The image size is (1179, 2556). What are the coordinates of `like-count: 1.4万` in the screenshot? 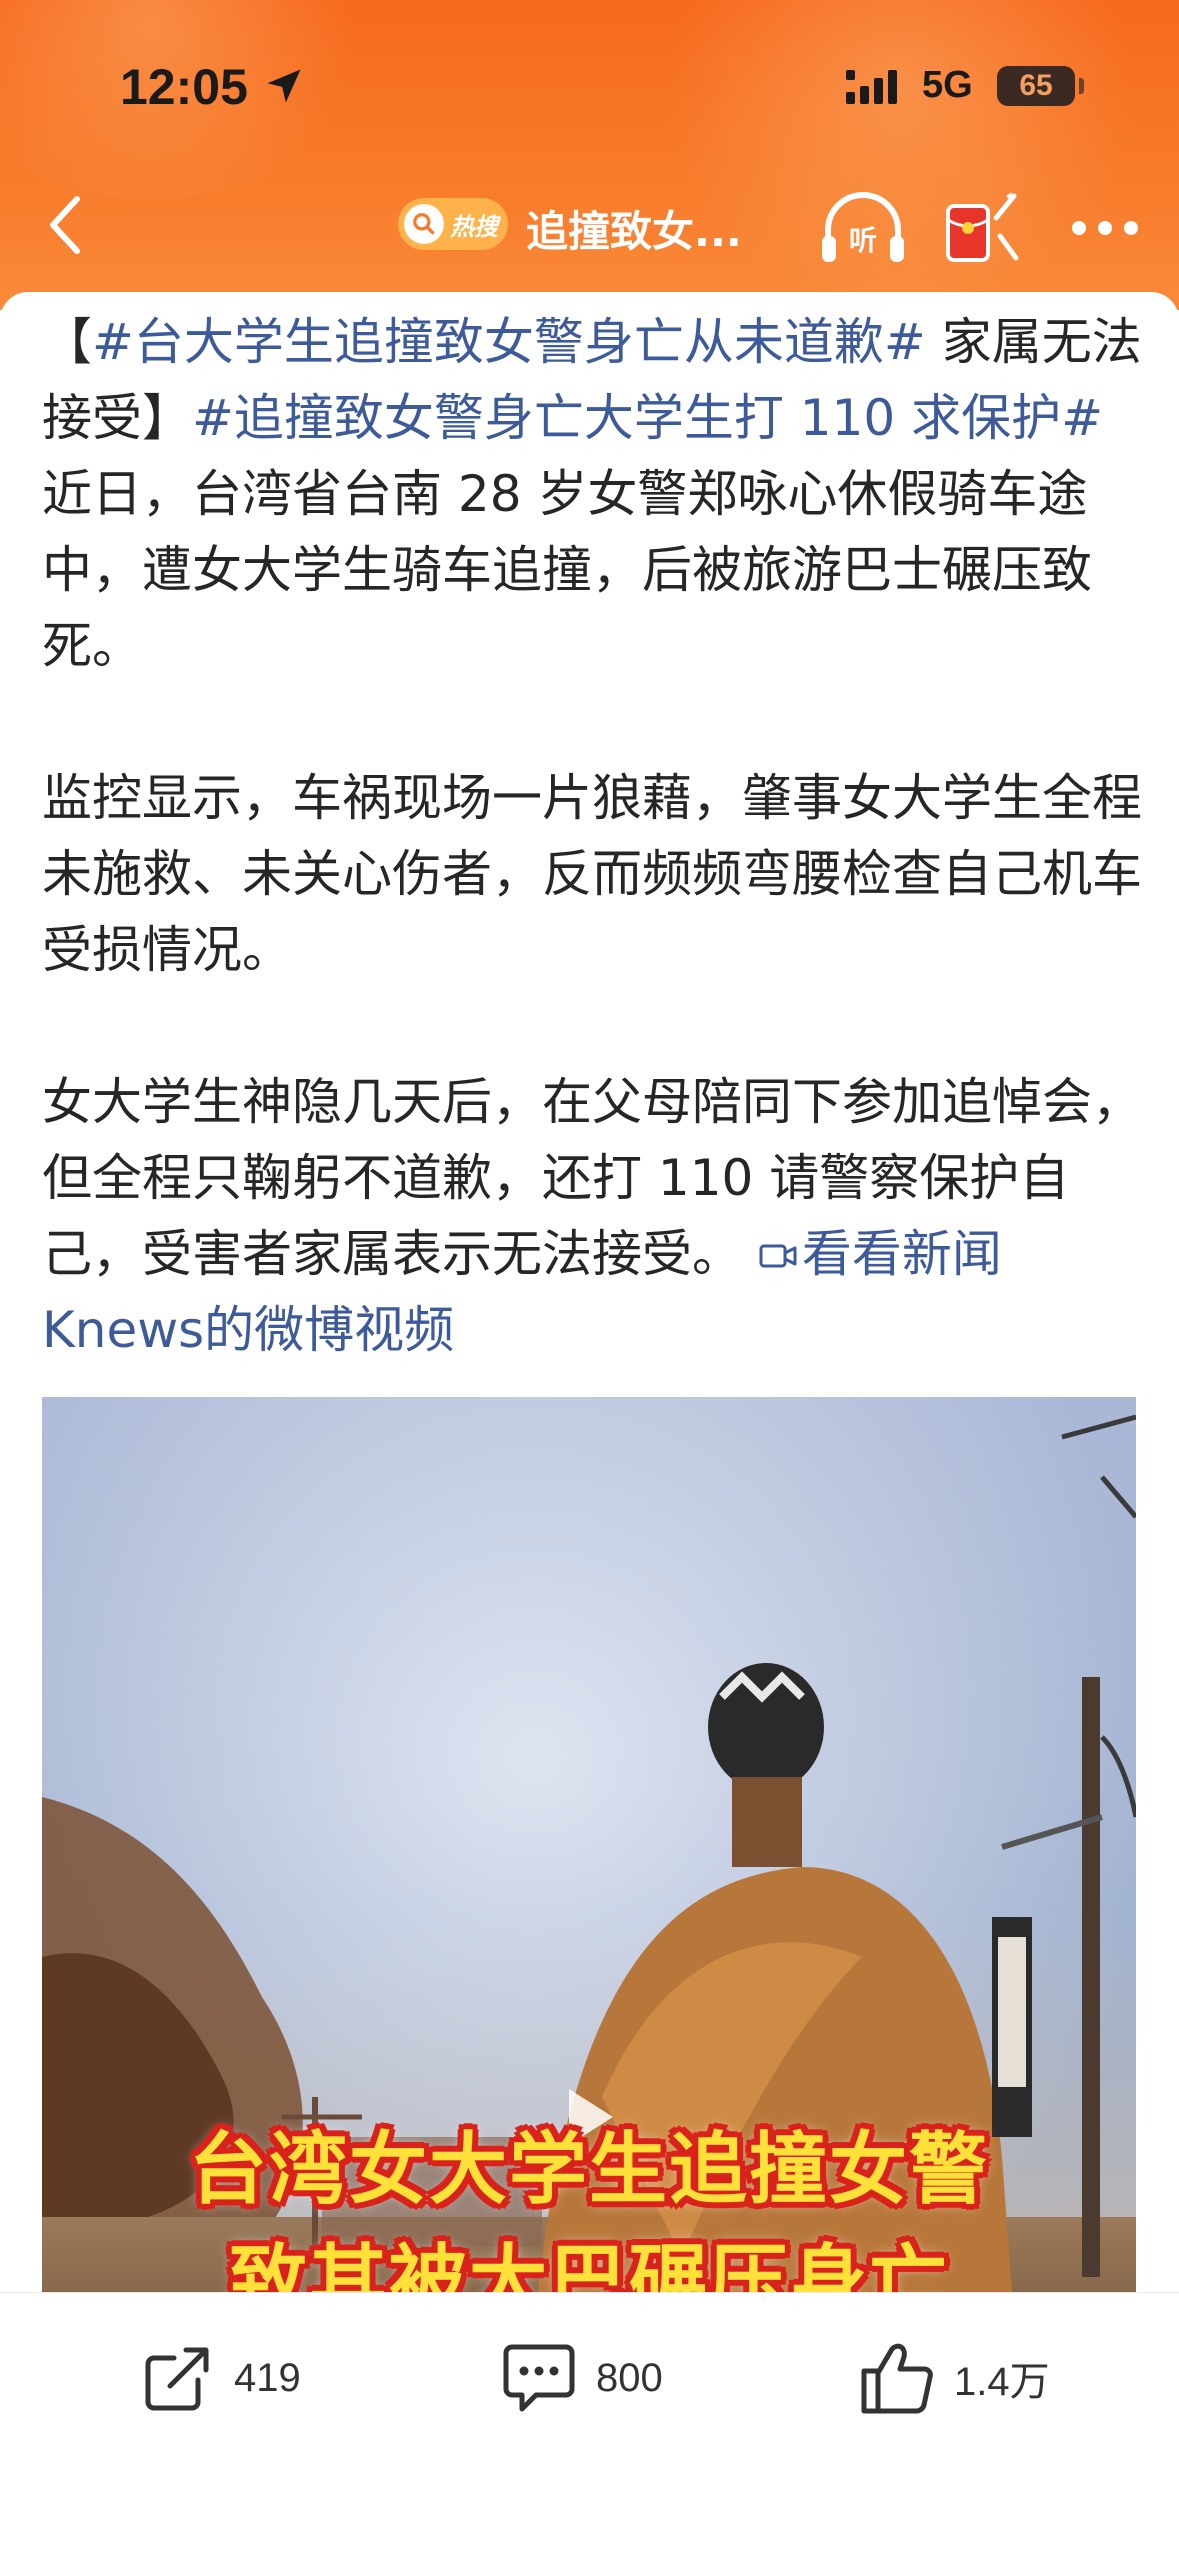 It's located at (1002, 2382).